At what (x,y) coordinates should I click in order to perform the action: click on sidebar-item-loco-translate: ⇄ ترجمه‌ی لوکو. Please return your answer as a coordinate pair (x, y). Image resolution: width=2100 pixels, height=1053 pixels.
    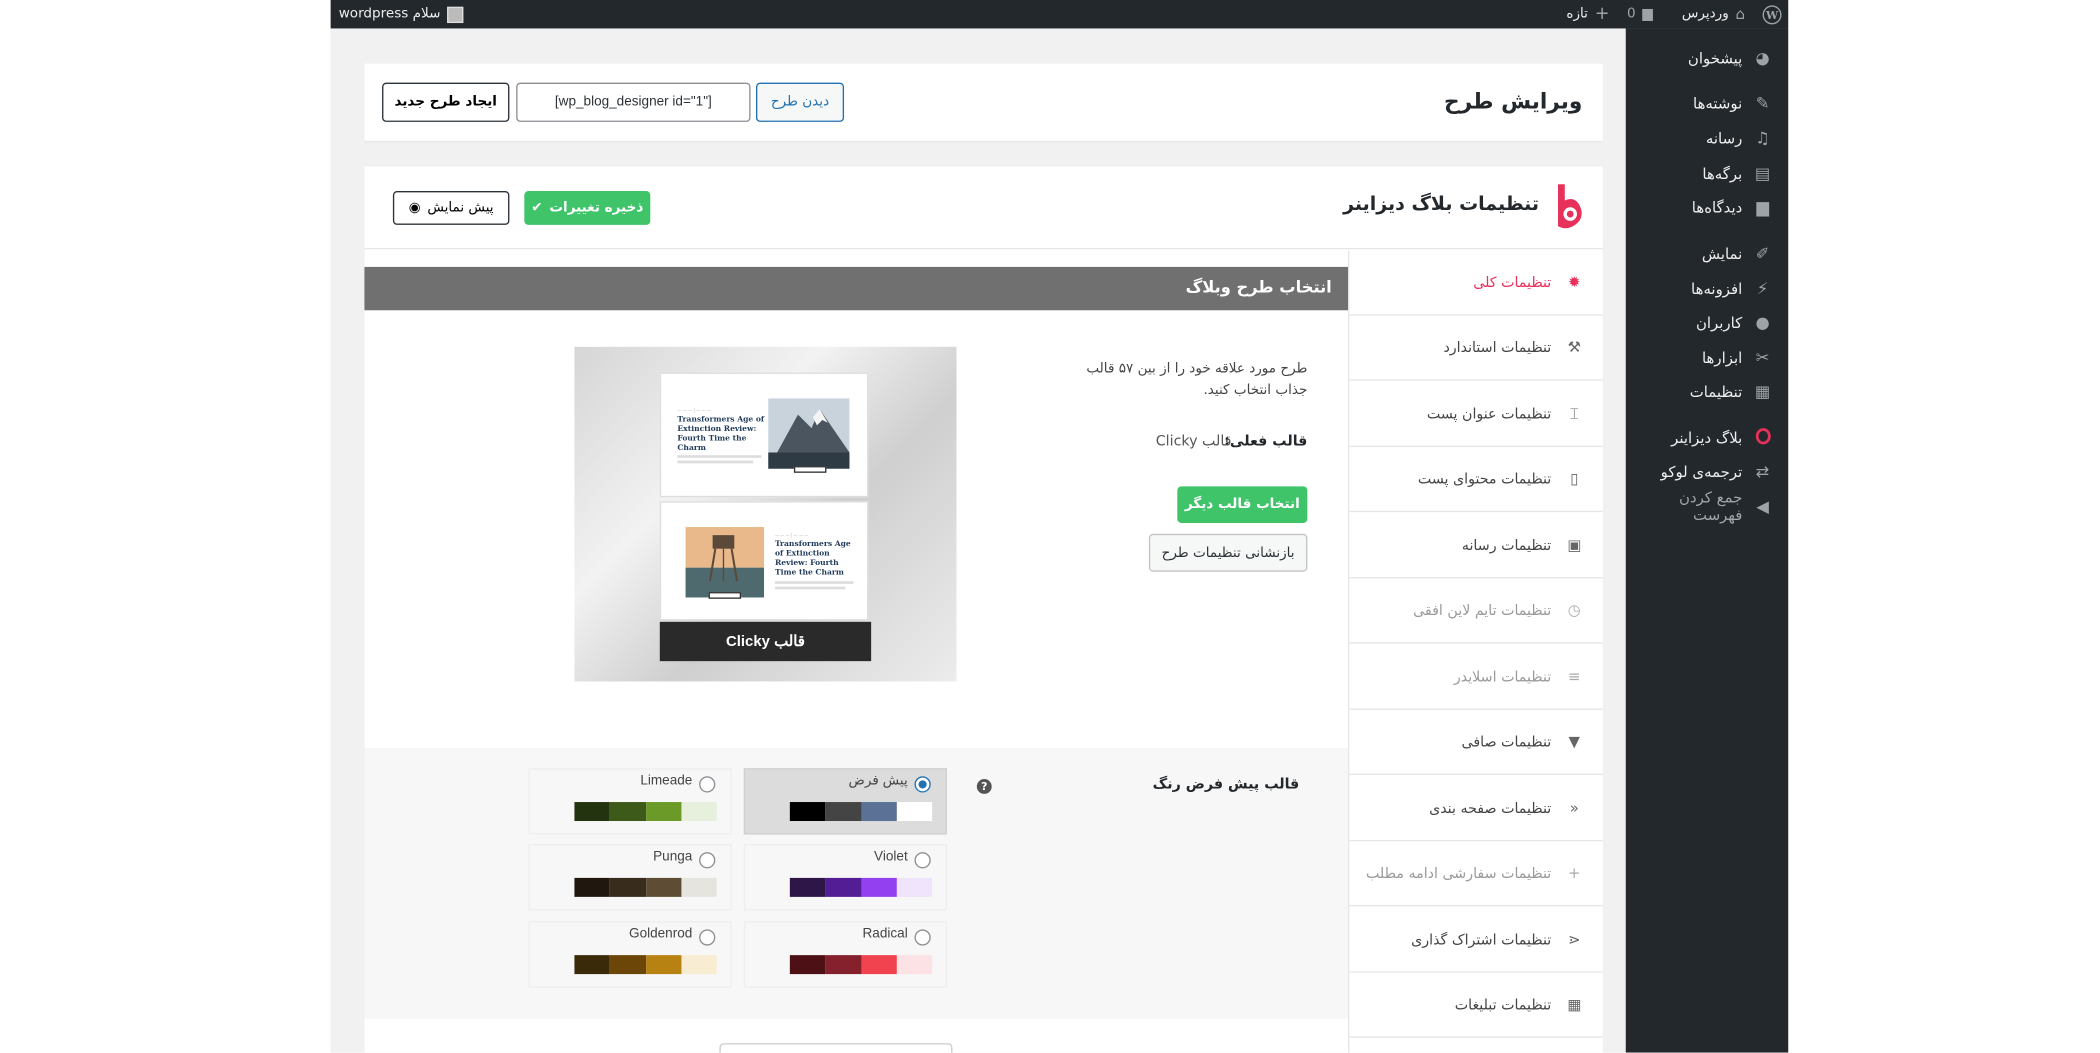
    Looking at the image, I should click on (1707, 471).